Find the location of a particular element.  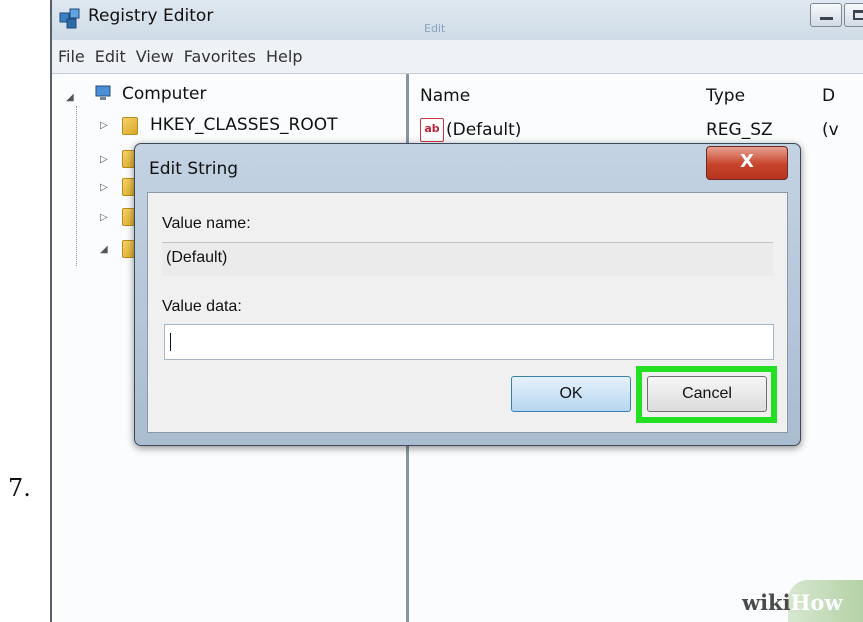

menu-favorites: Favorites is located at coordinates (220, 56).